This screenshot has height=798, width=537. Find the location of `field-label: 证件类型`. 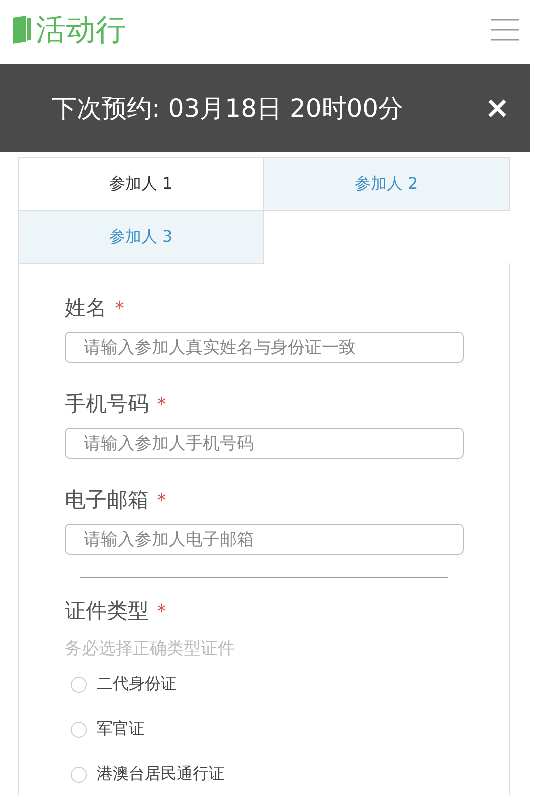

field-label: 证件类型 is located at coordinates (107, 611).